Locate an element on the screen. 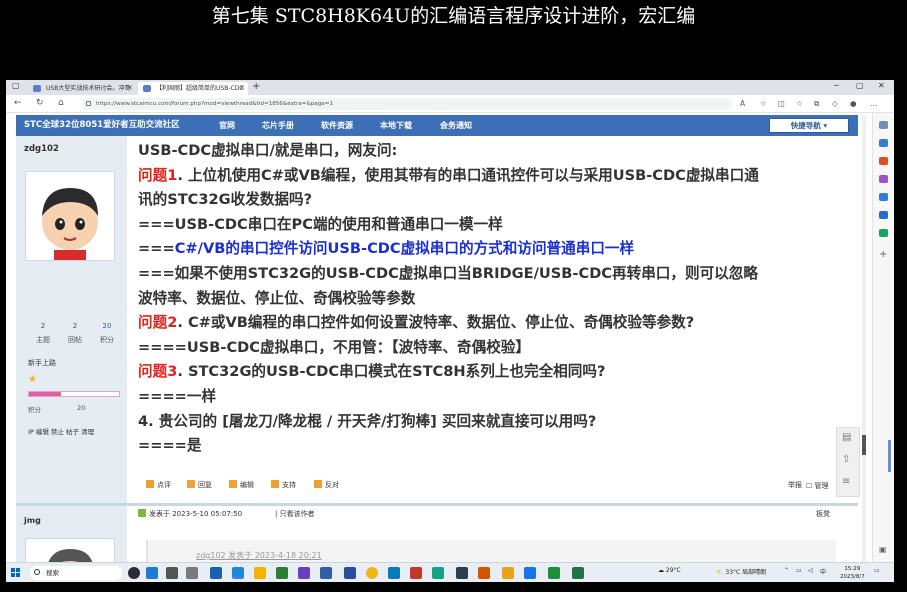  soccer-widget-icon is located at coordinates (134, 573).